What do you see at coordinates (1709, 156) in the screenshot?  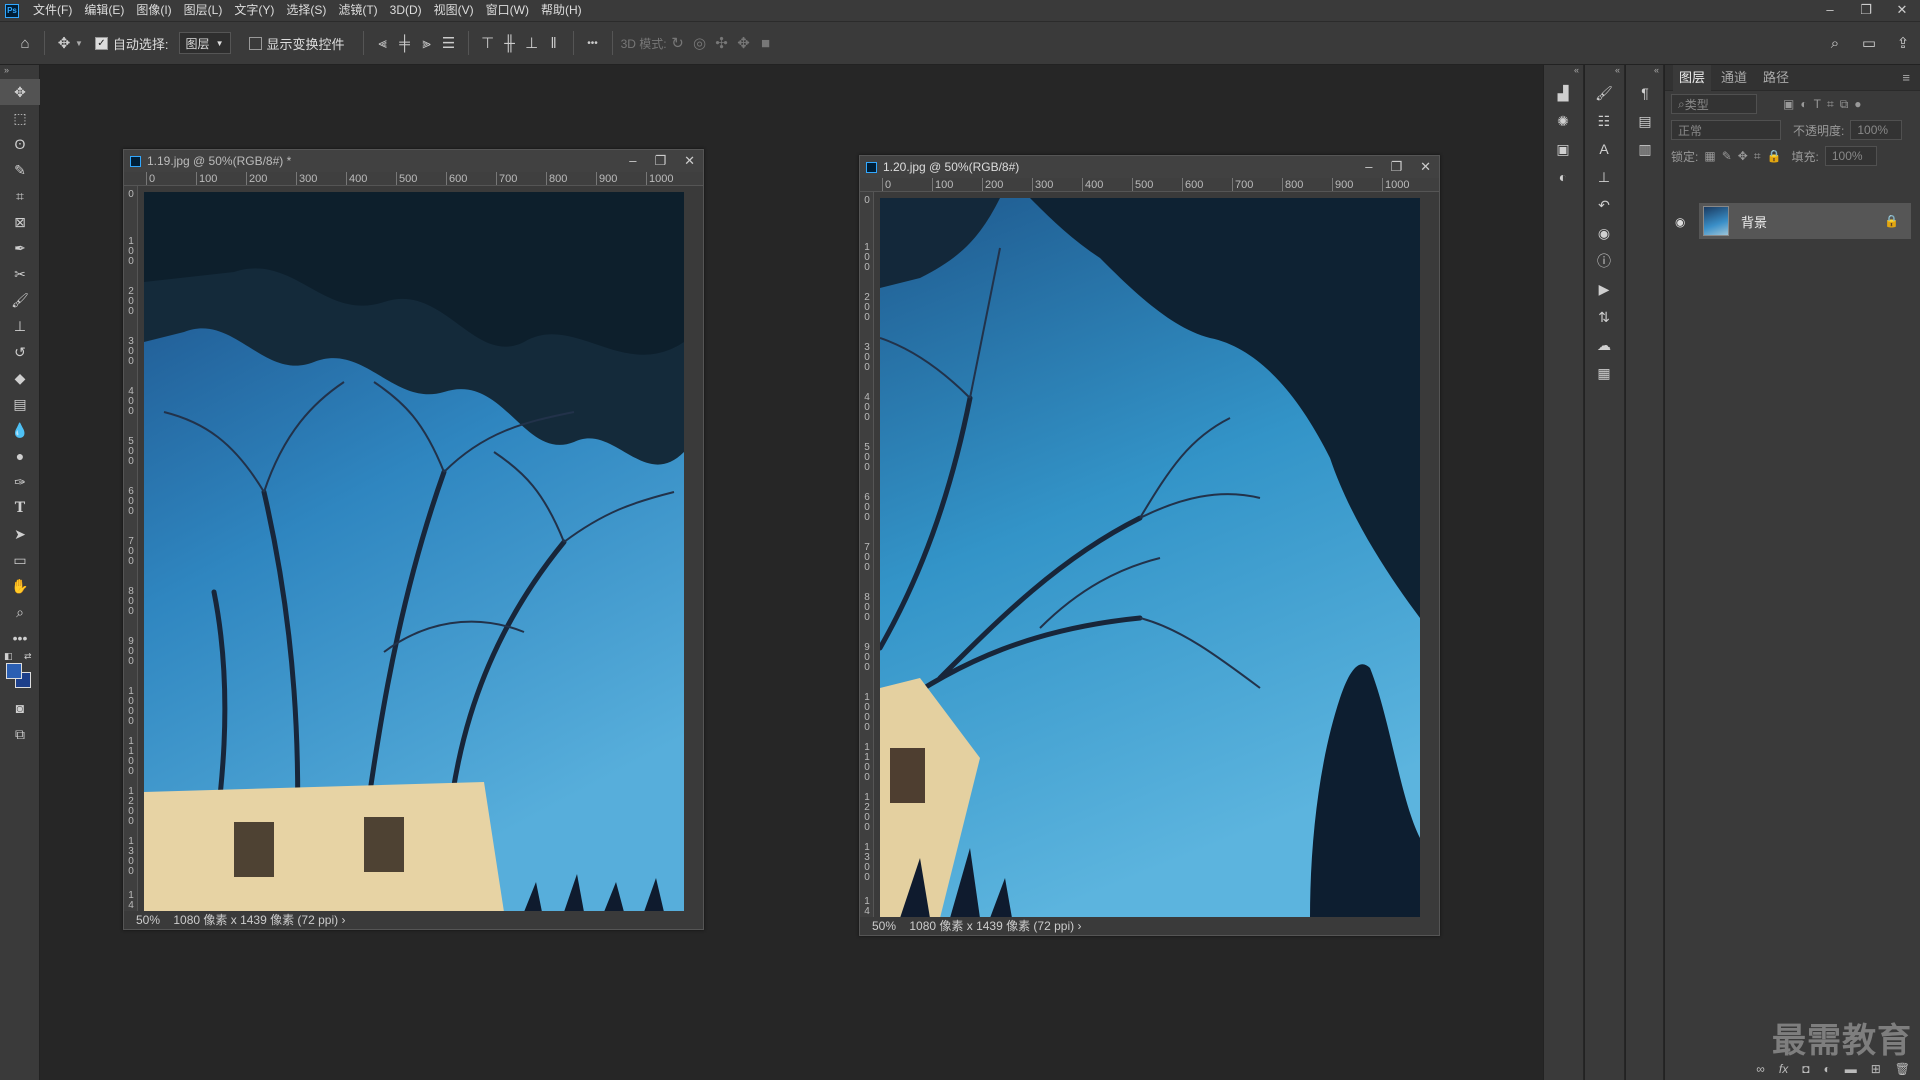 I see `lock-transparent-icon: ▦` at bounding box center [1709, 156].